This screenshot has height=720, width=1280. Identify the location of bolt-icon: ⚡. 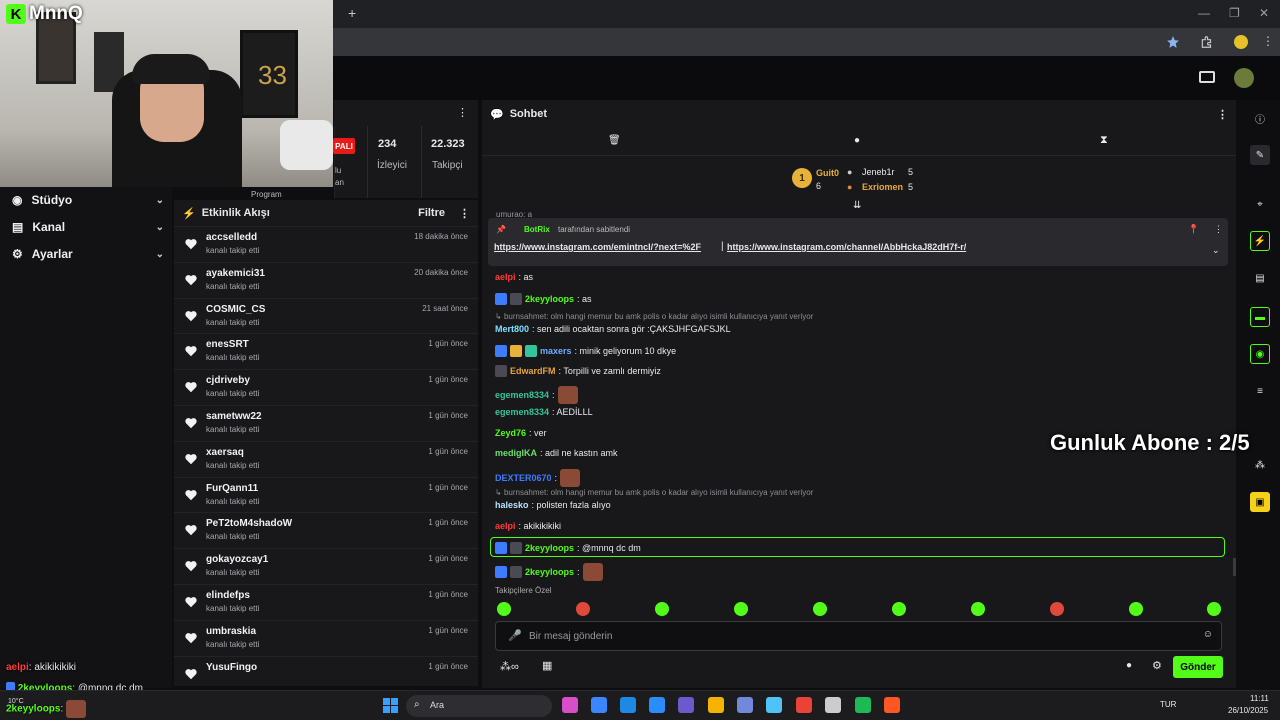
(1260, 241).